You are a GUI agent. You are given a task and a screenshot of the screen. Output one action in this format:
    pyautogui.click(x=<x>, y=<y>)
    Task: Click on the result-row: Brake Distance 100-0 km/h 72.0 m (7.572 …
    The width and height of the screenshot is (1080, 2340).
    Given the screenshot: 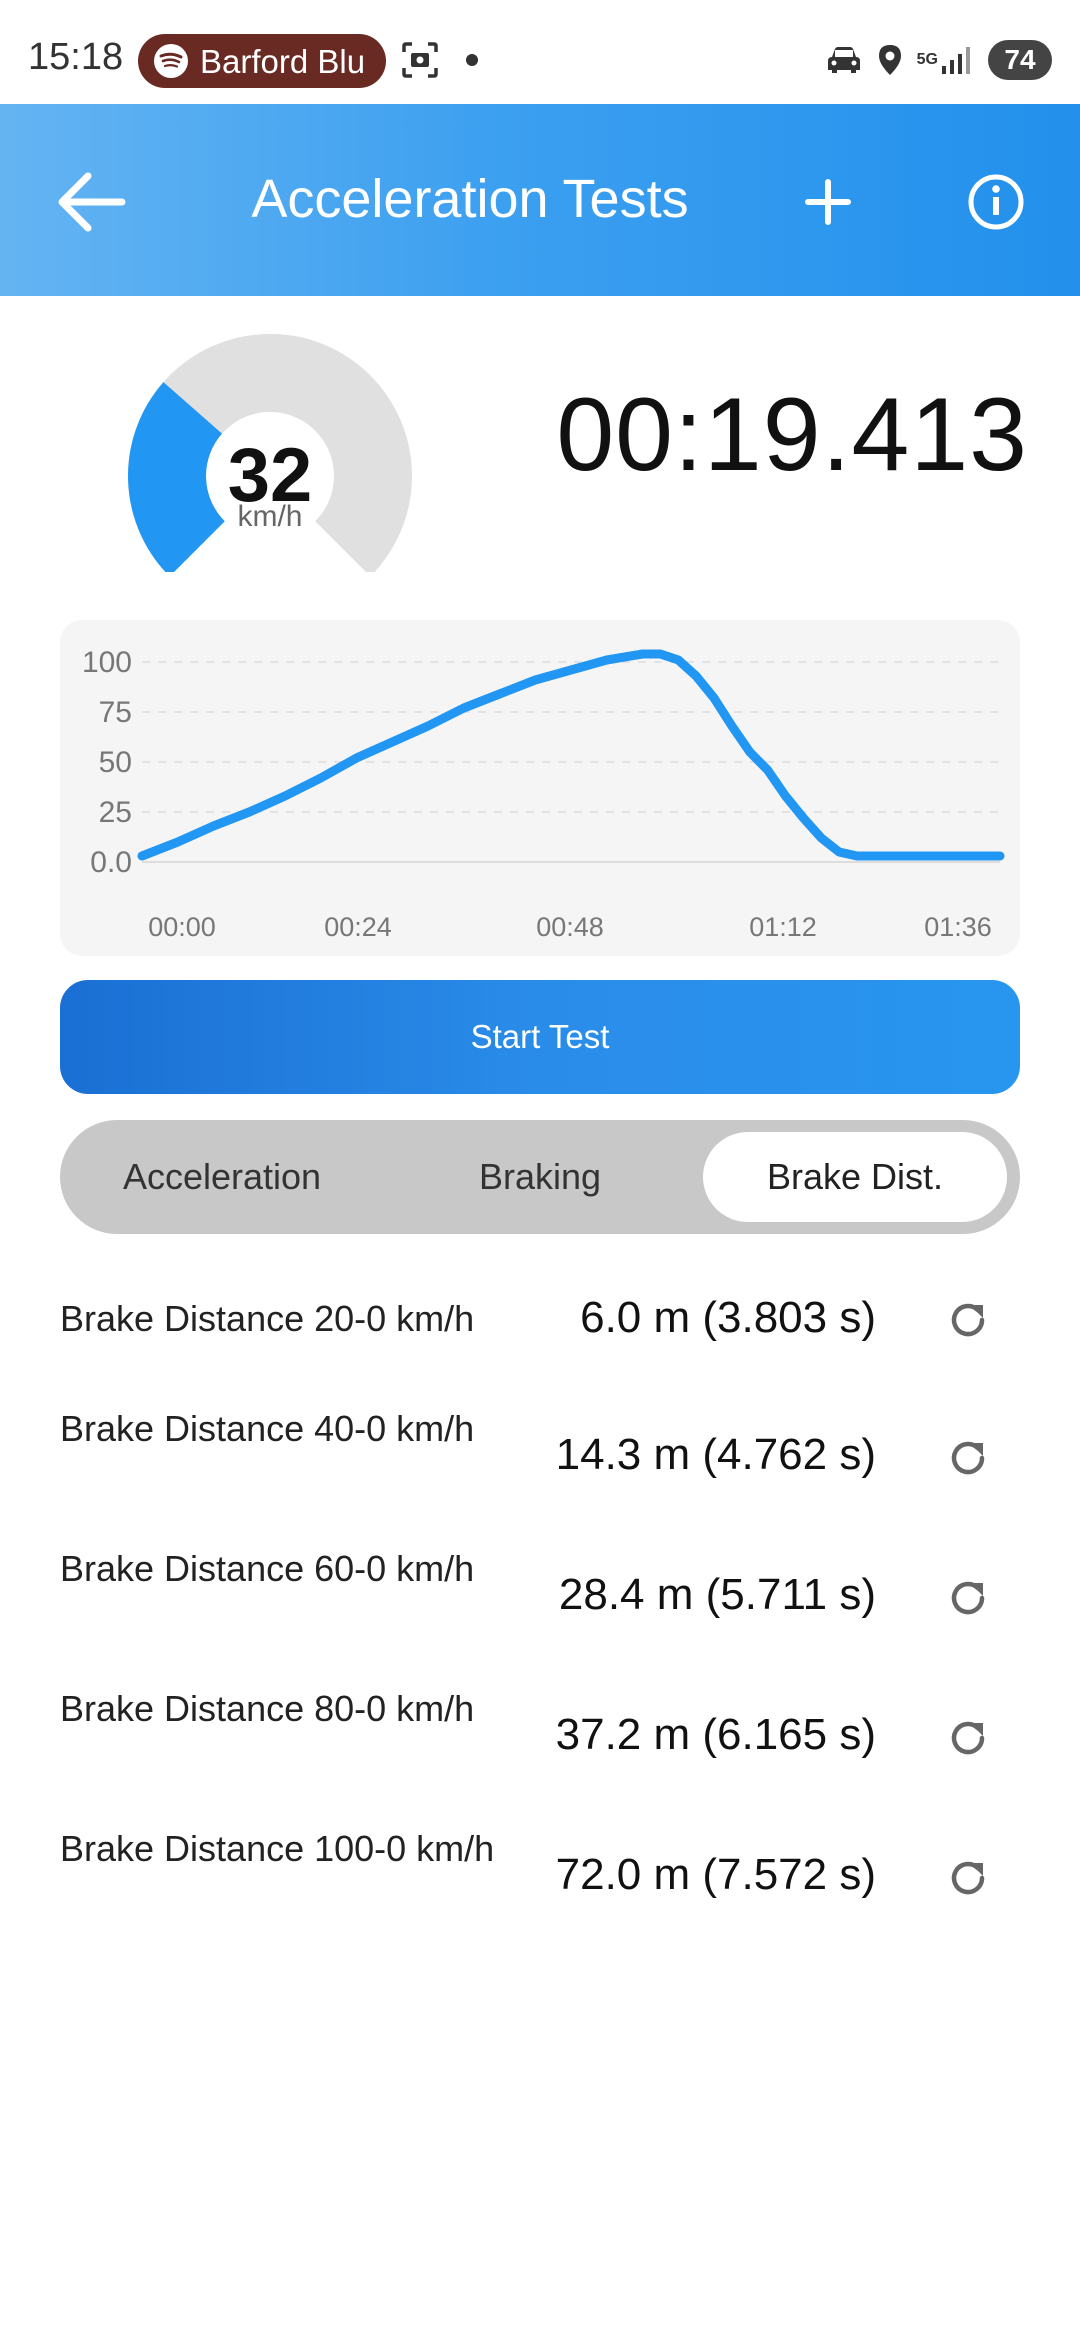 What is the action you would take?
    pyautogui.click(x=540, y=1877)
    